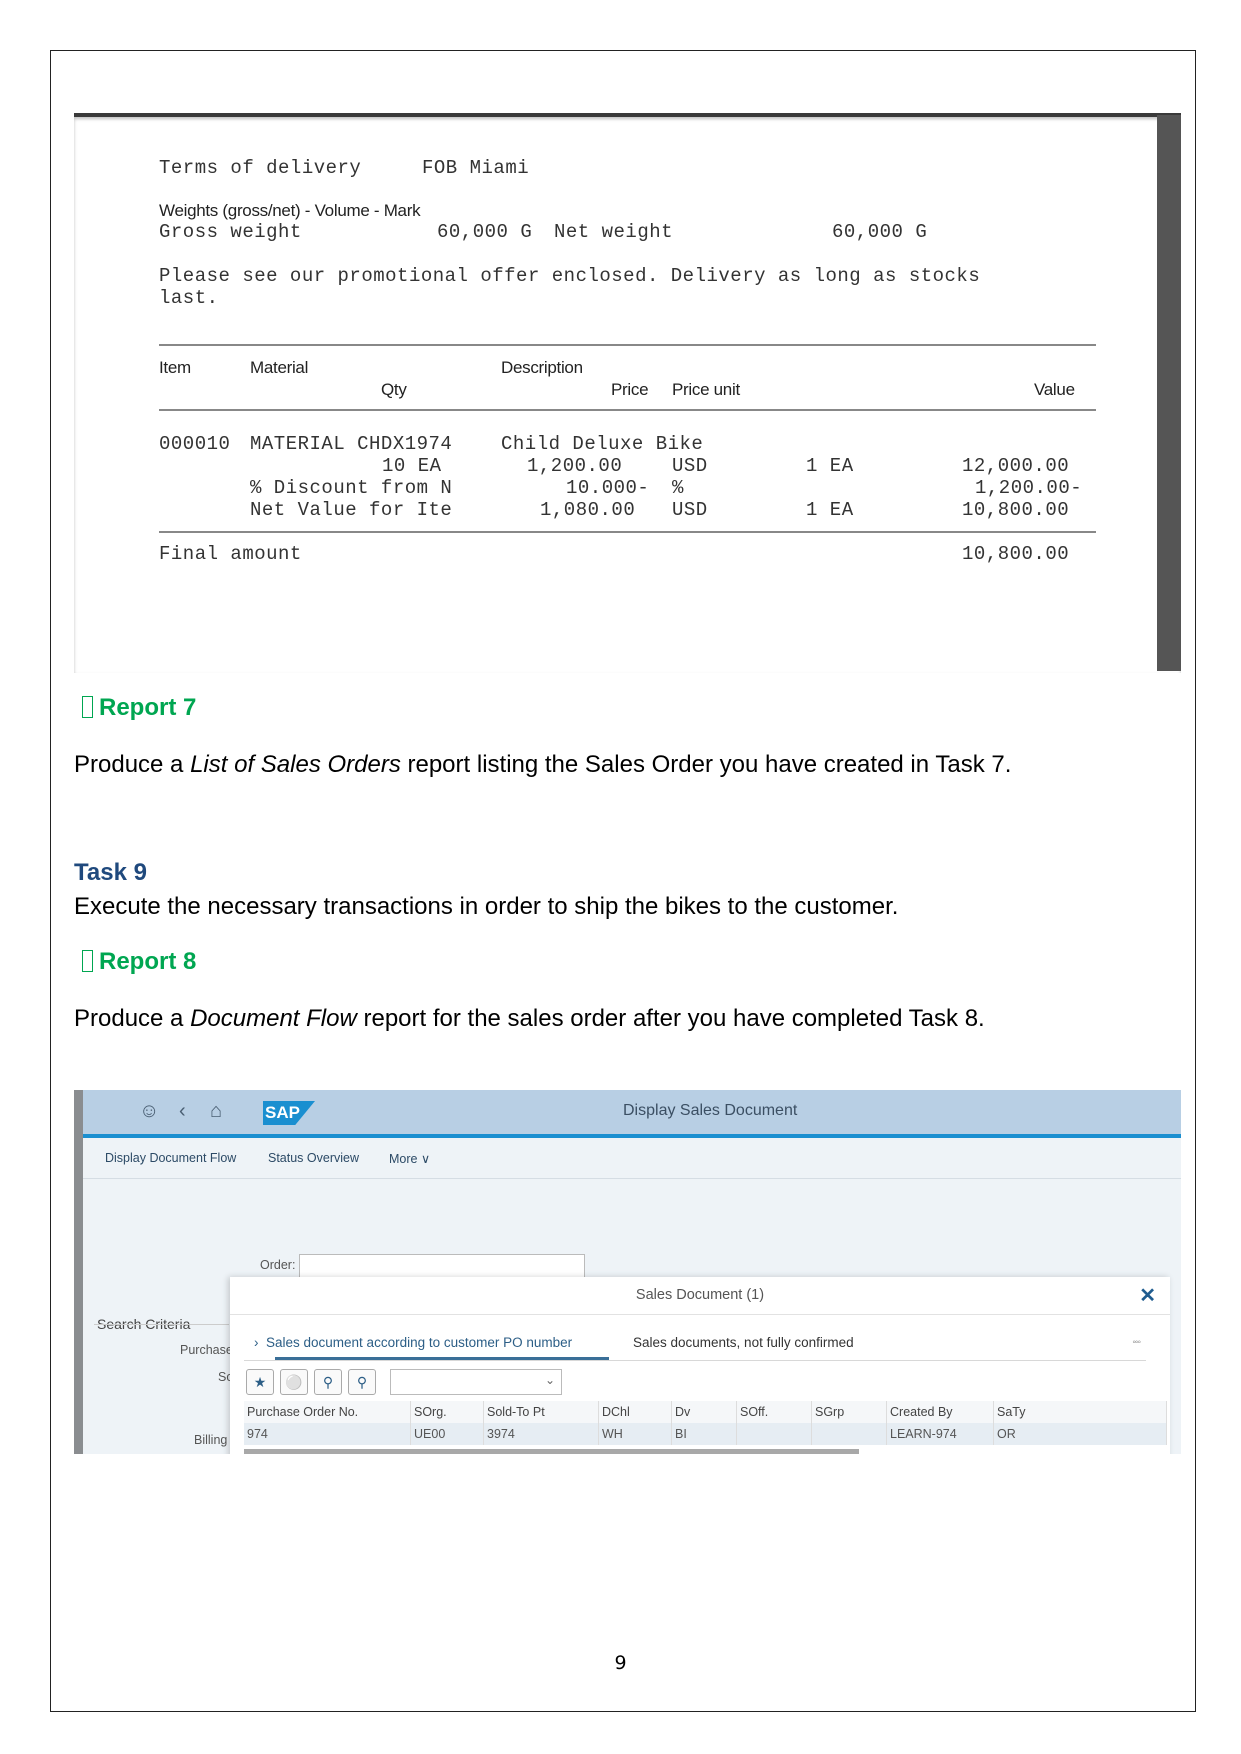 The height and width of the screenshot is (1754, 1241). I want to click on status-overview-button: Status Overview, so click(313, 1158).